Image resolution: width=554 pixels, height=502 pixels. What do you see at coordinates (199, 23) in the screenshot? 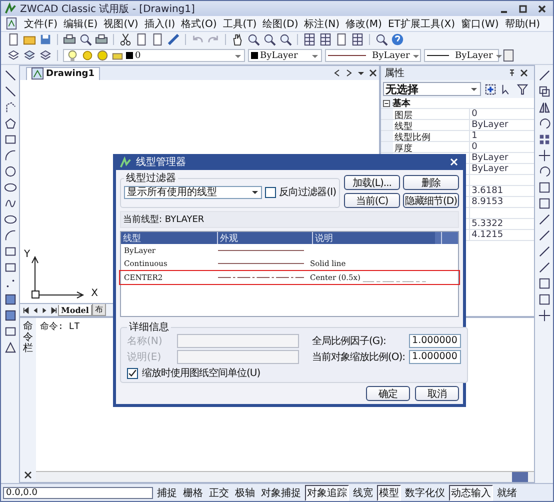
I see `menu-item: 格式(O)` at bounding box center [199, 23].